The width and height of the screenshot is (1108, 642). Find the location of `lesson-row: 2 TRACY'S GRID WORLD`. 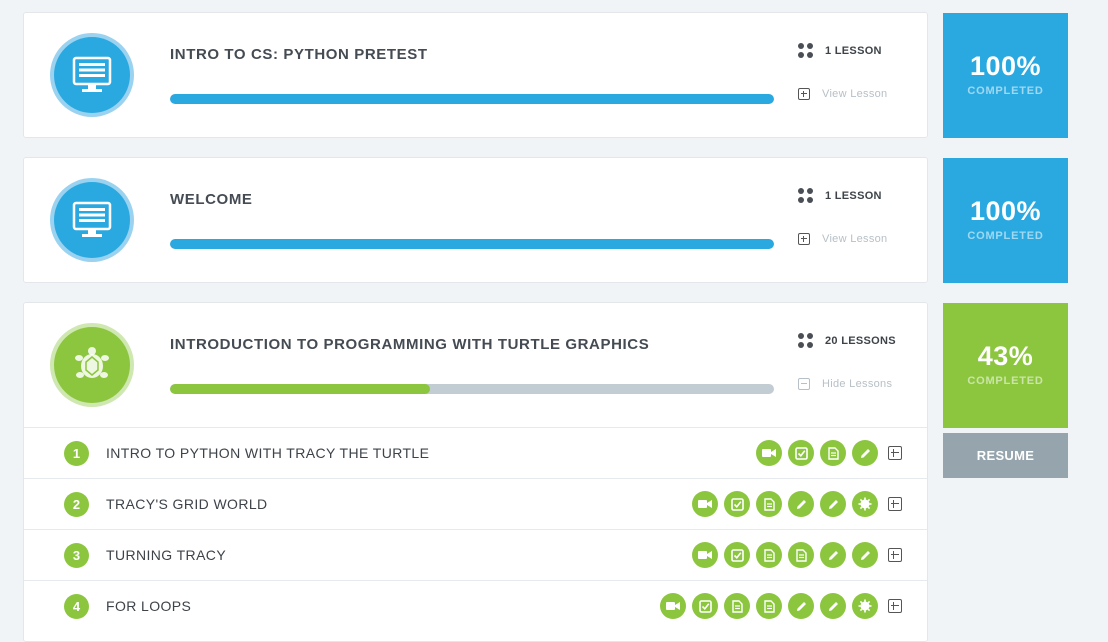

lesson-row: 2 TRACY'S GRID WORLD is located at coordinates (475, 503).